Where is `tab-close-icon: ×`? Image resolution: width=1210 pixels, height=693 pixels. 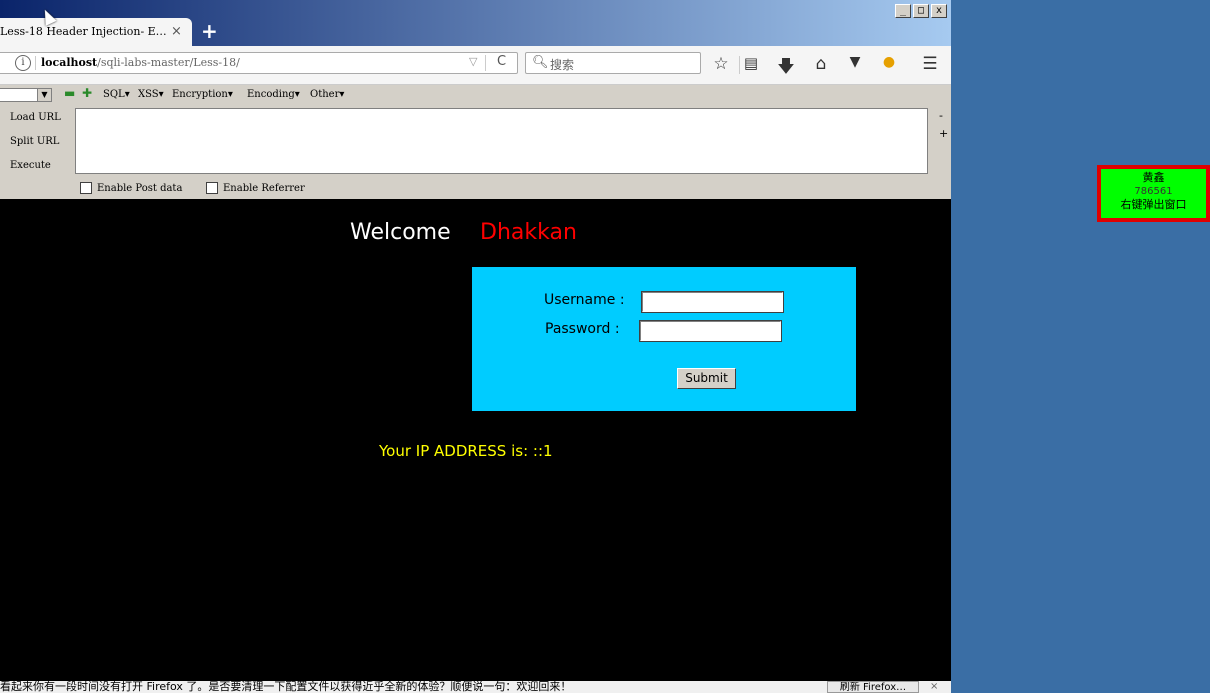
tab-close-icon: × is located at coordinates (176, 31).